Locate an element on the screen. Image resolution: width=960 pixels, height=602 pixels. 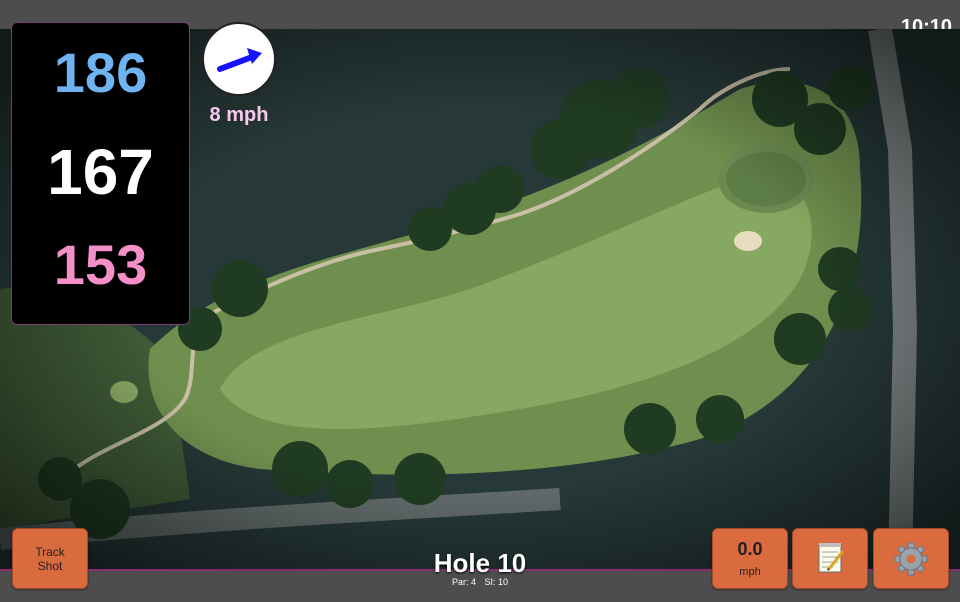
notes-button is located at coordinates (830, 558).